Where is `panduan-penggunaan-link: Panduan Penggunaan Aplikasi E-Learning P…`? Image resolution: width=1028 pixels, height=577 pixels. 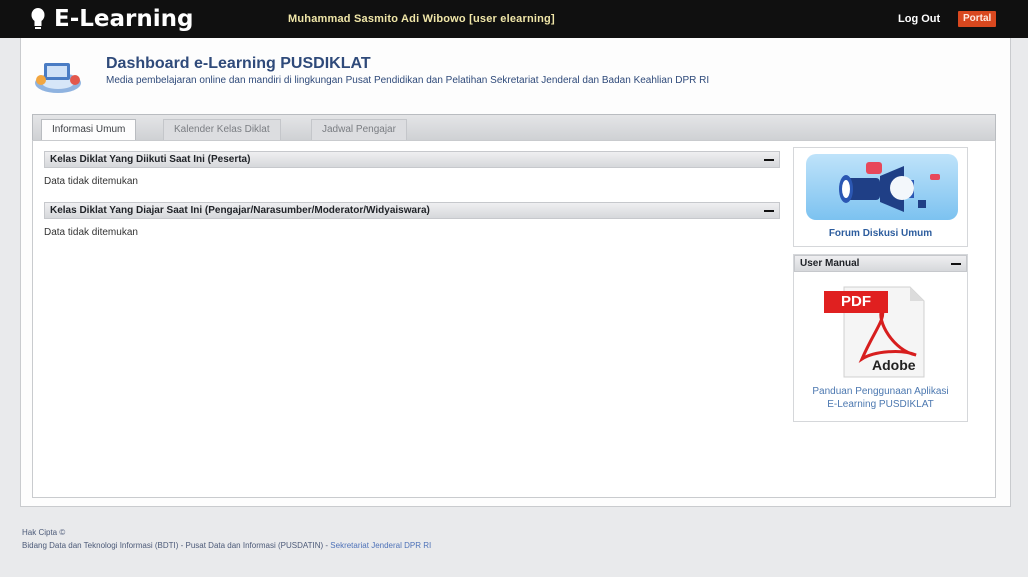 panduan-penggunaan-link: Panduan Penggunaan Aplikasi E-Learning P… is located at coordinates (880, 398).